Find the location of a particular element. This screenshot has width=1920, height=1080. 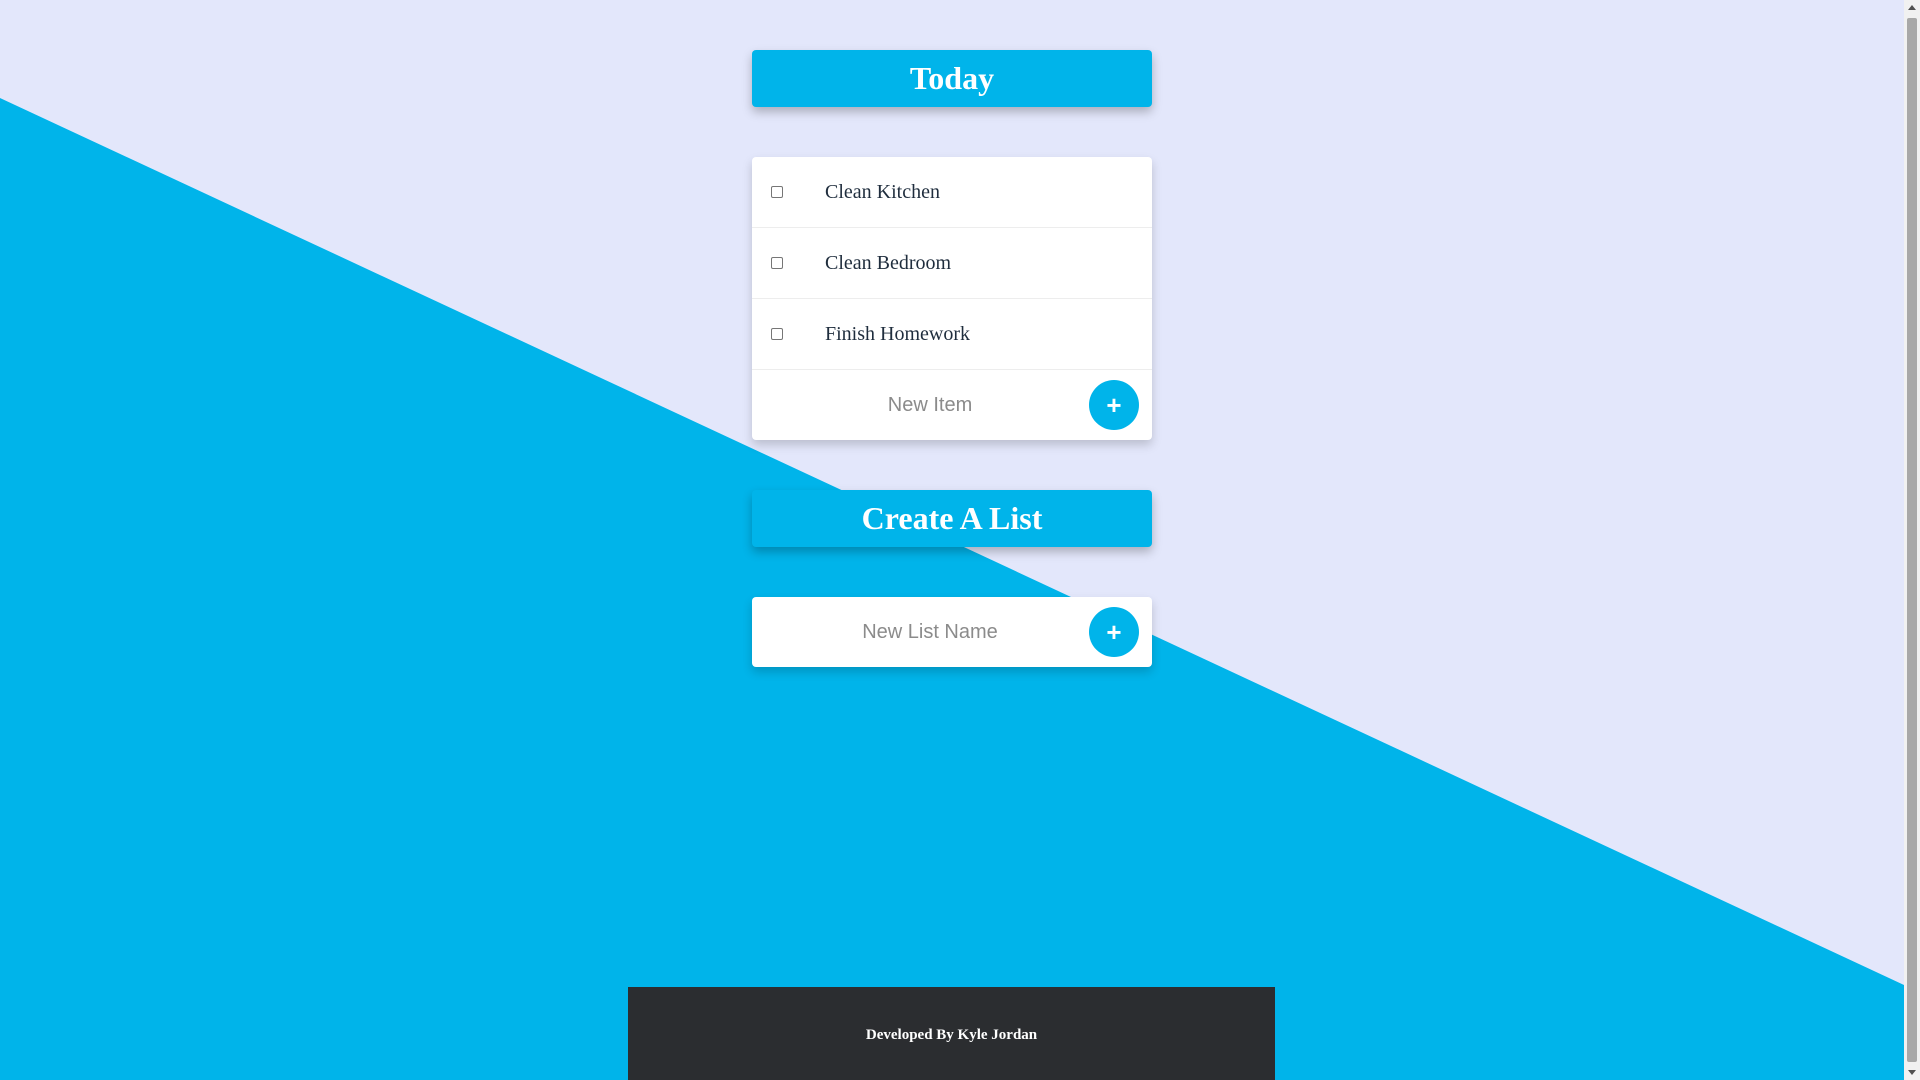

create-list-title: Create A List is located at coordinates (952, 518).